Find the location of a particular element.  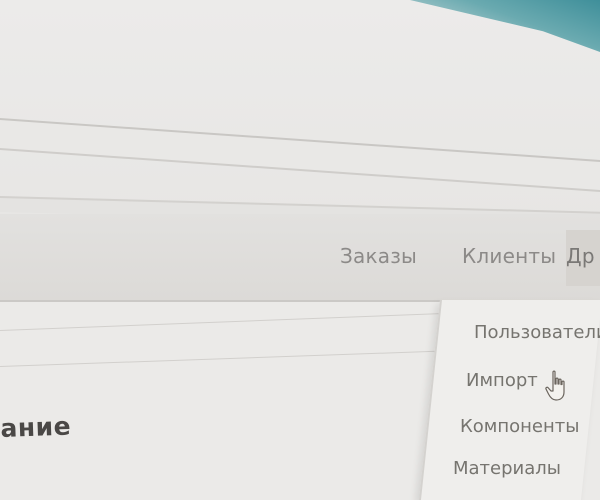

page-title: ание is located at coordinates (36, 427).